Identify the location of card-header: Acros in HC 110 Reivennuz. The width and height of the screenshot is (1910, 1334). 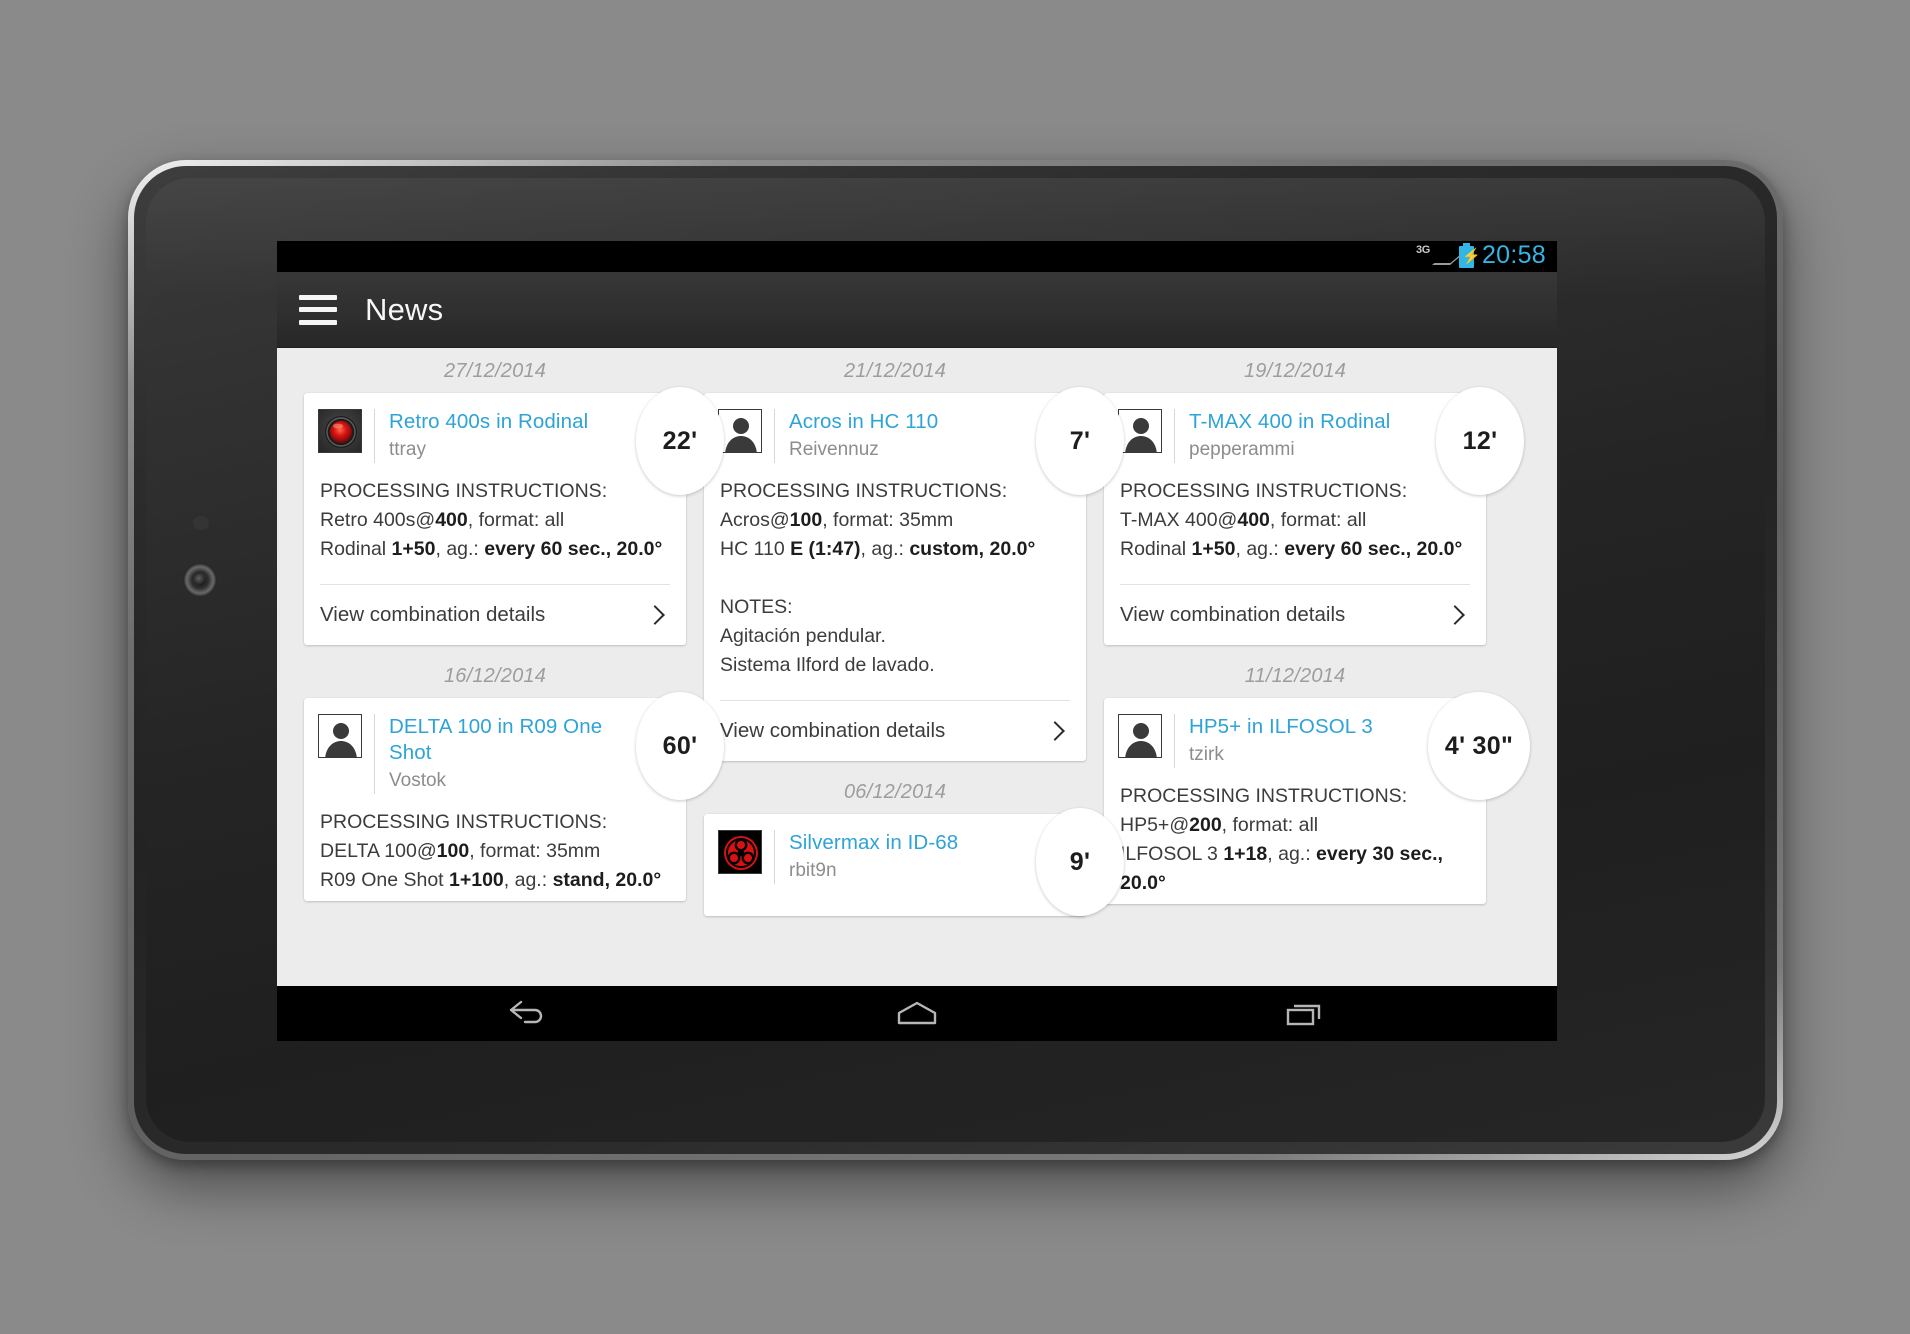
(895, 435).